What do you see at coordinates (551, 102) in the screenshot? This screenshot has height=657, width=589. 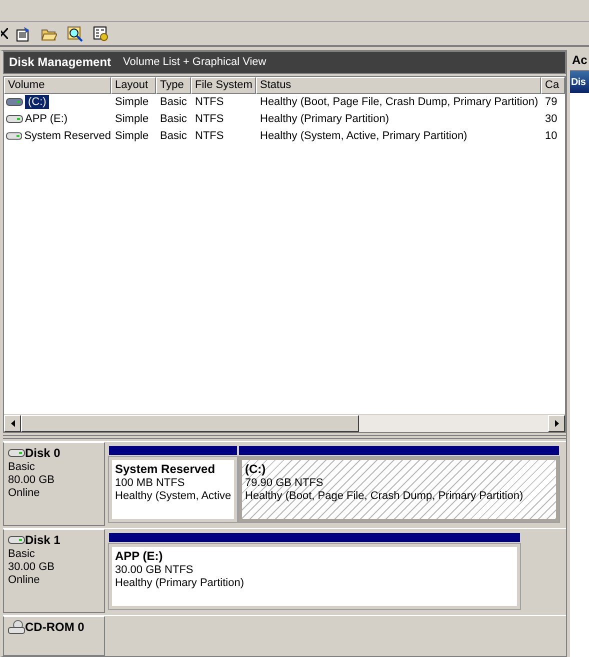 I see `table-cell-text: 79` at bounding box center [551, 102].